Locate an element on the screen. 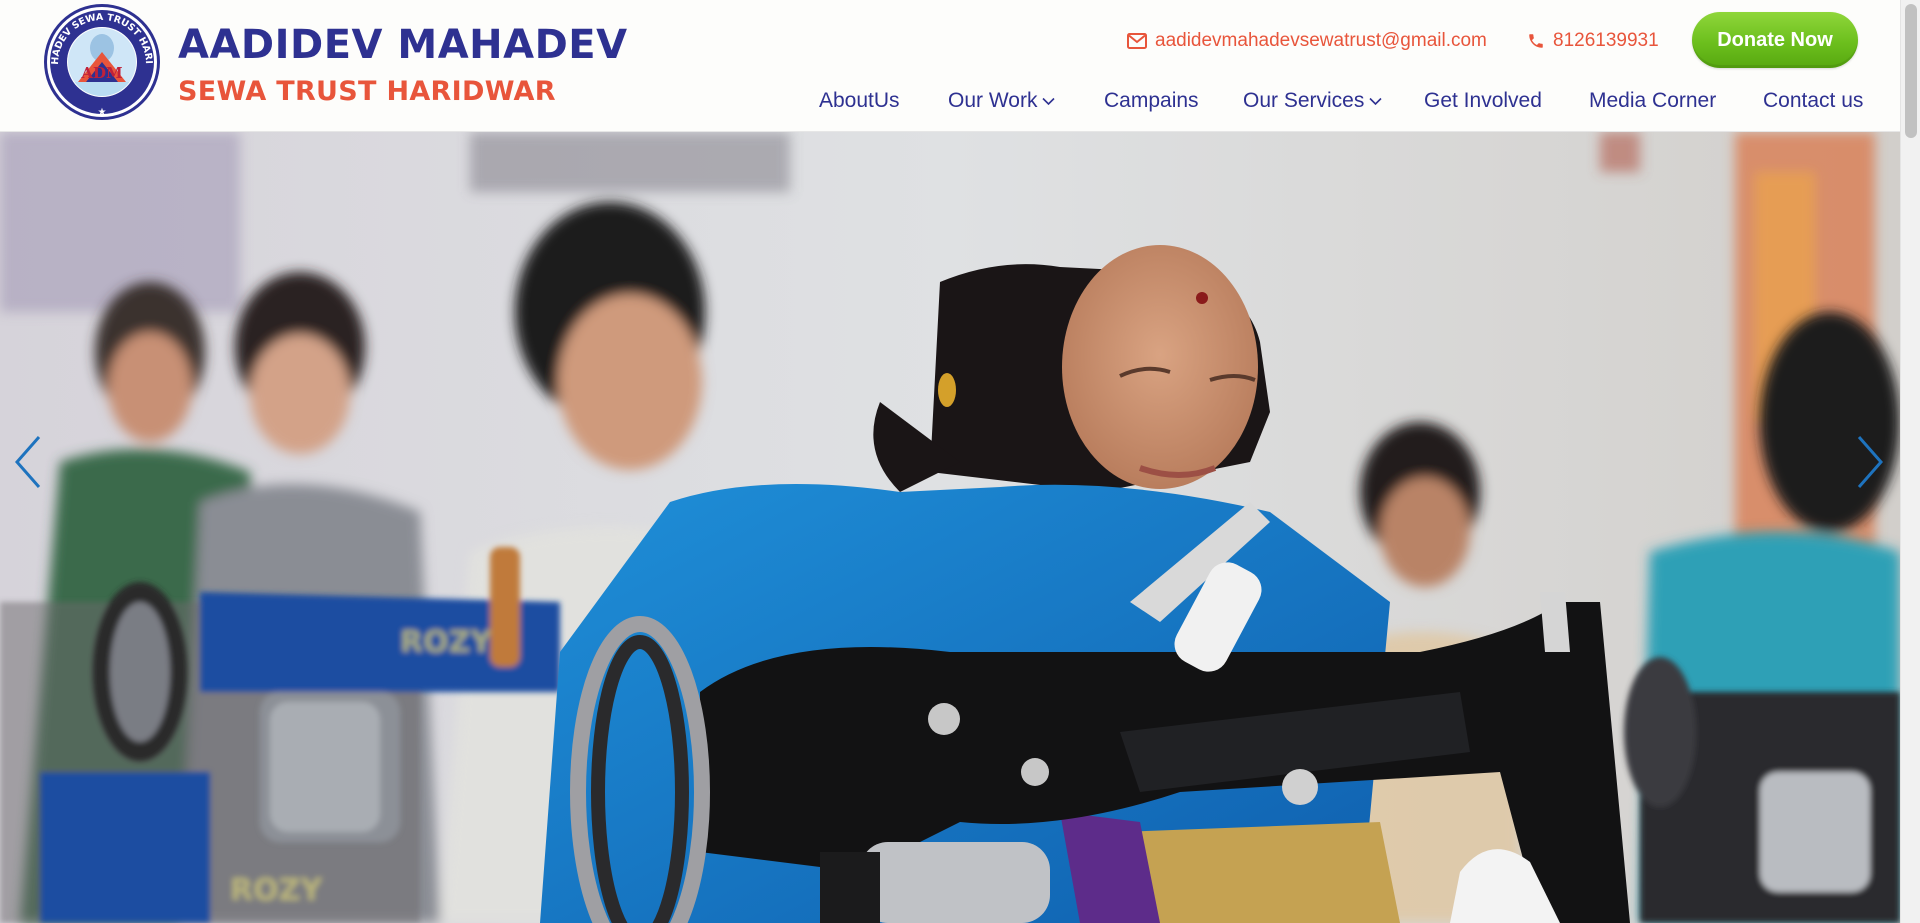 The height and width of the screenshot is (923, 1920). nav-item-label: Our Services is located at coordinates (1304, 100).